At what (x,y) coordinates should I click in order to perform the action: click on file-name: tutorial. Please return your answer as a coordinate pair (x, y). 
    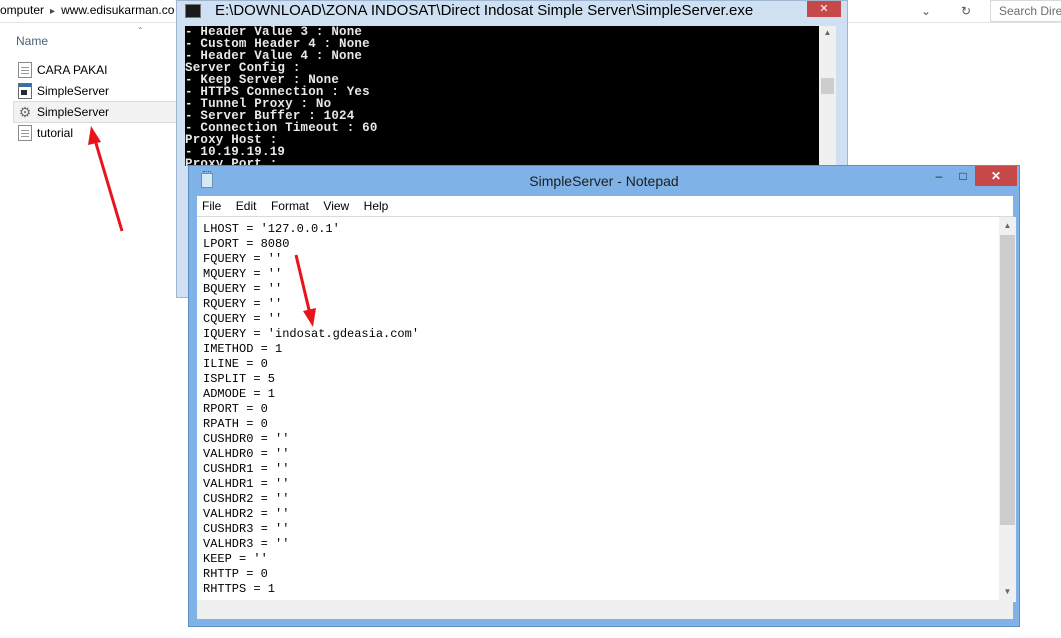
    Looking at the image, I should click on (55, 133).